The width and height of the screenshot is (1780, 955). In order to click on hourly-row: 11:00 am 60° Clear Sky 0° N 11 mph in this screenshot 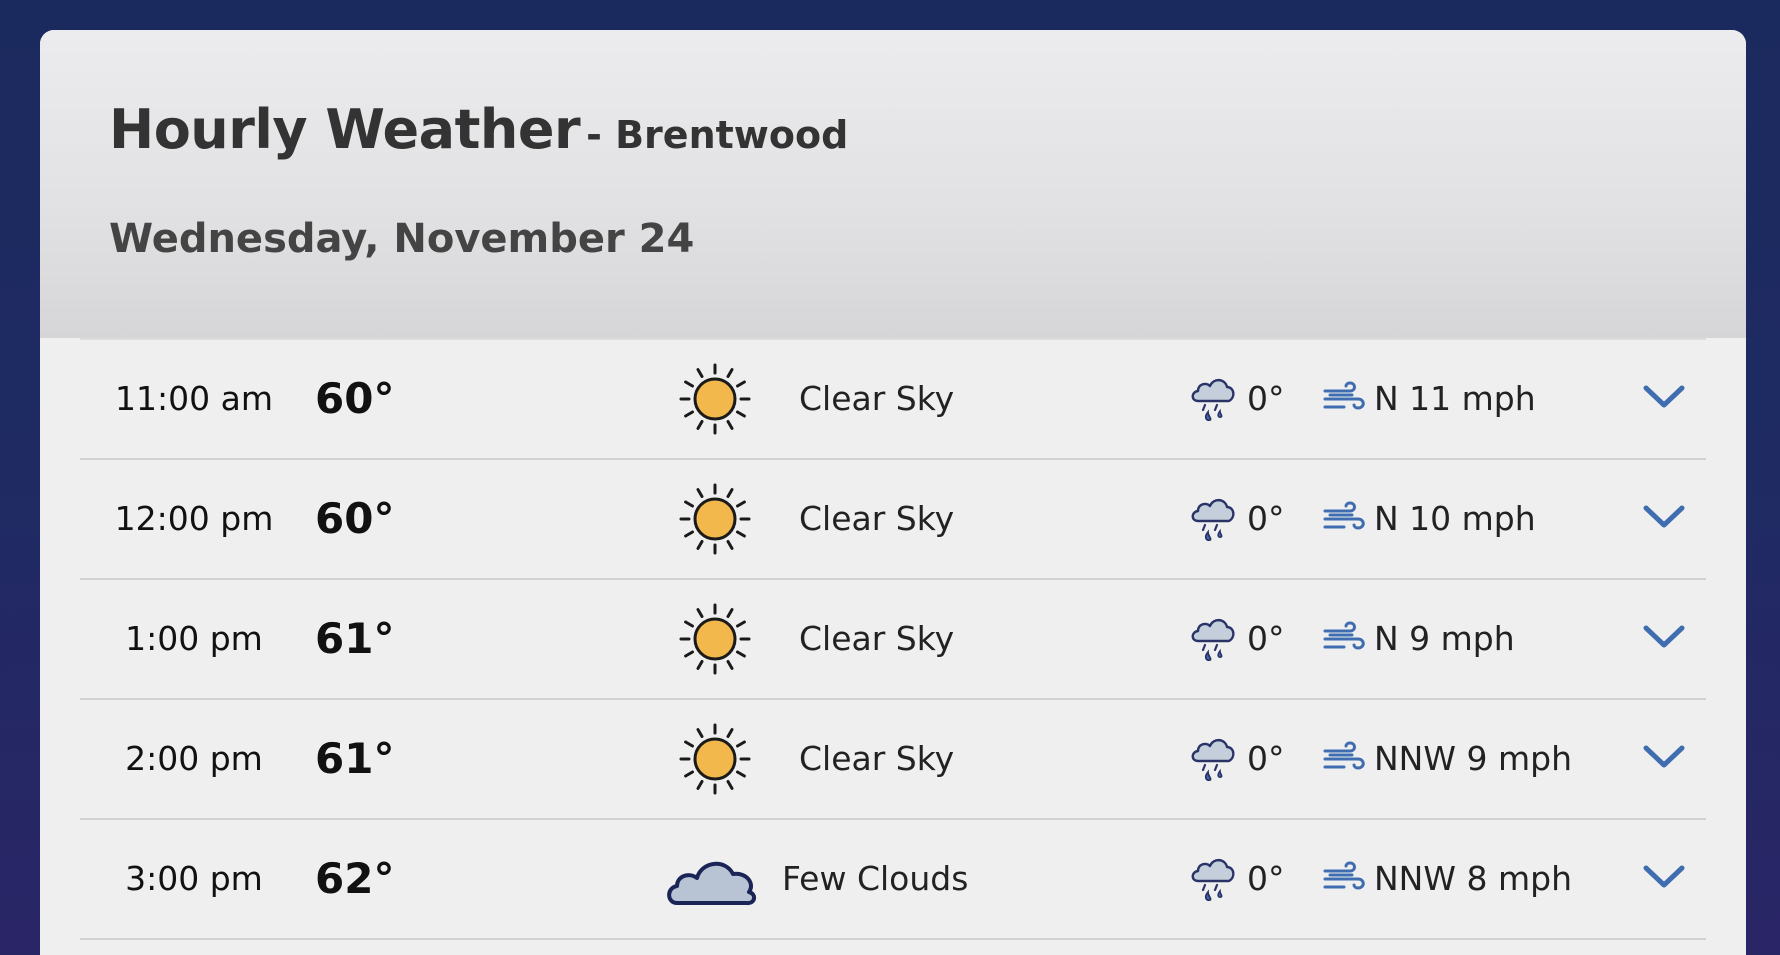, I will do `click(893, 400)`.